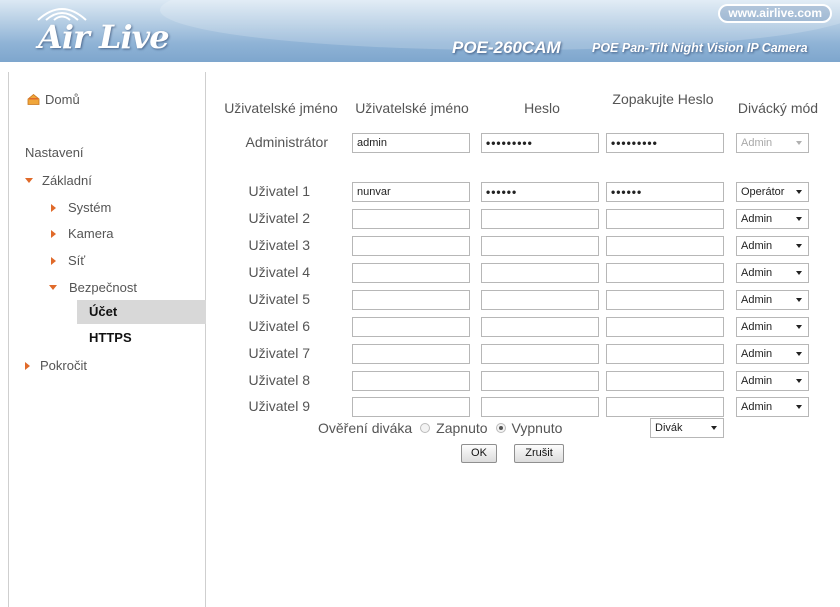  I want to click on user-4-username-field, so click(411, 273).